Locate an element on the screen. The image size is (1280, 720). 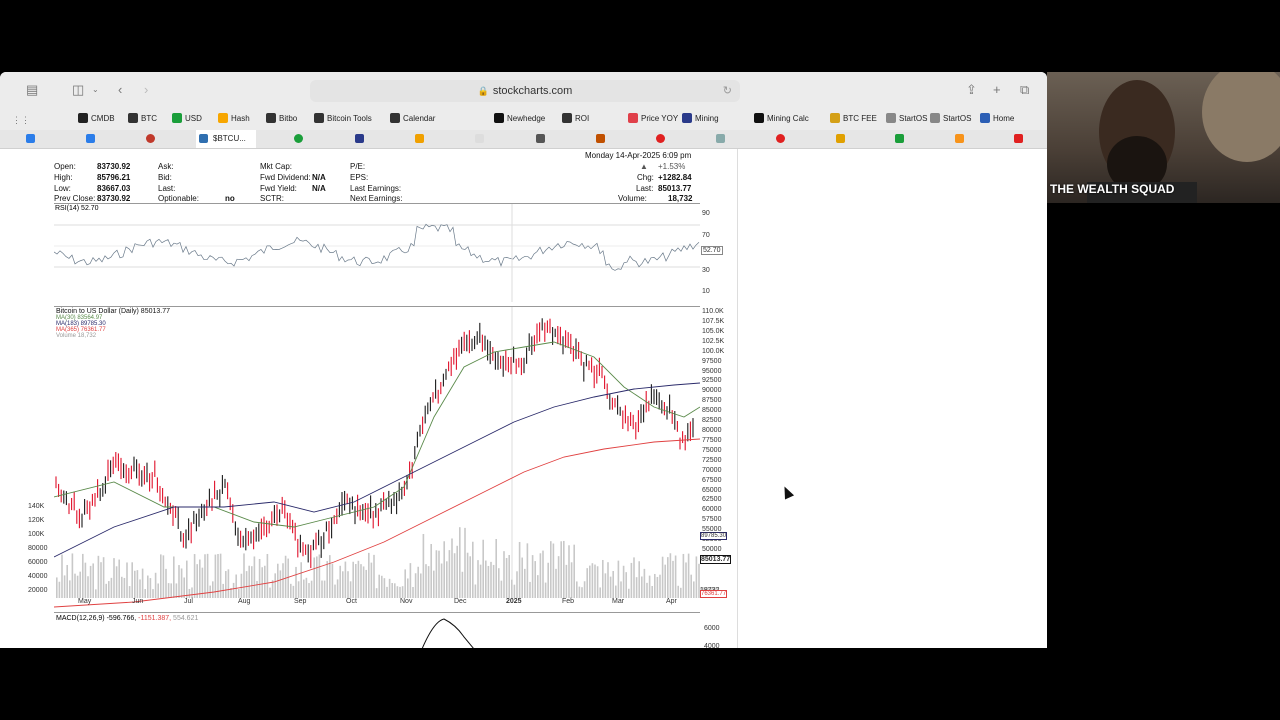
rsi-marker: 52.70 is located at coordinates (712, 250).